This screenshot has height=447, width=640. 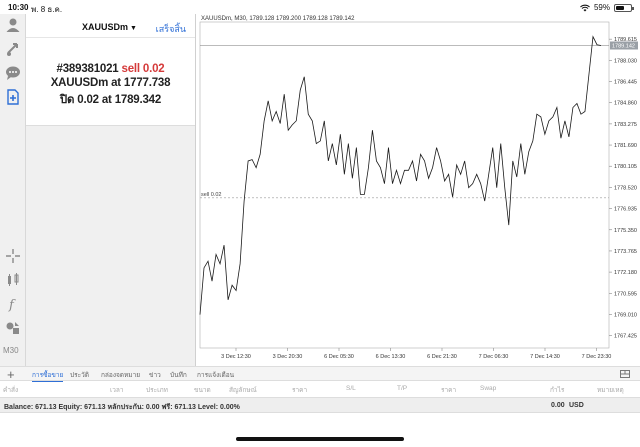 I want to click on y-tick-label: 1778.520, so click(x=625, y=188).